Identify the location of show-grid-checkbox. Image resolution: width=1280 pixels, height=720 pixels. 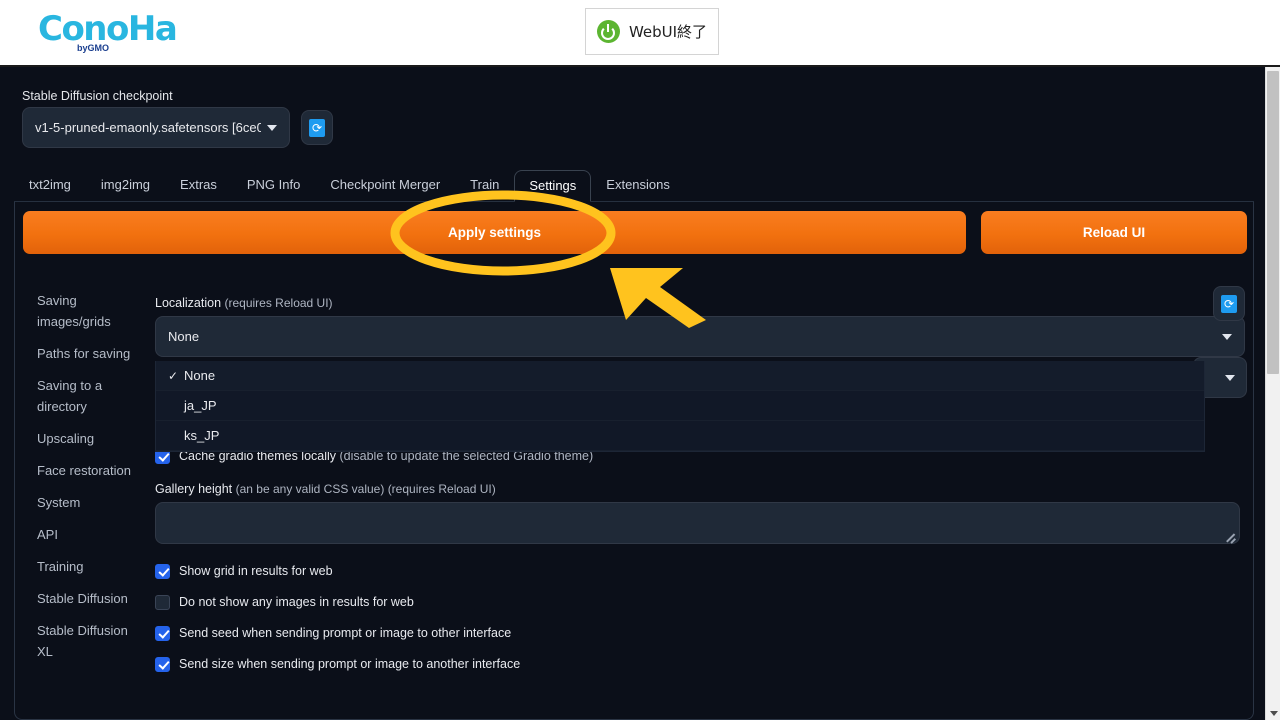
(162, 571).